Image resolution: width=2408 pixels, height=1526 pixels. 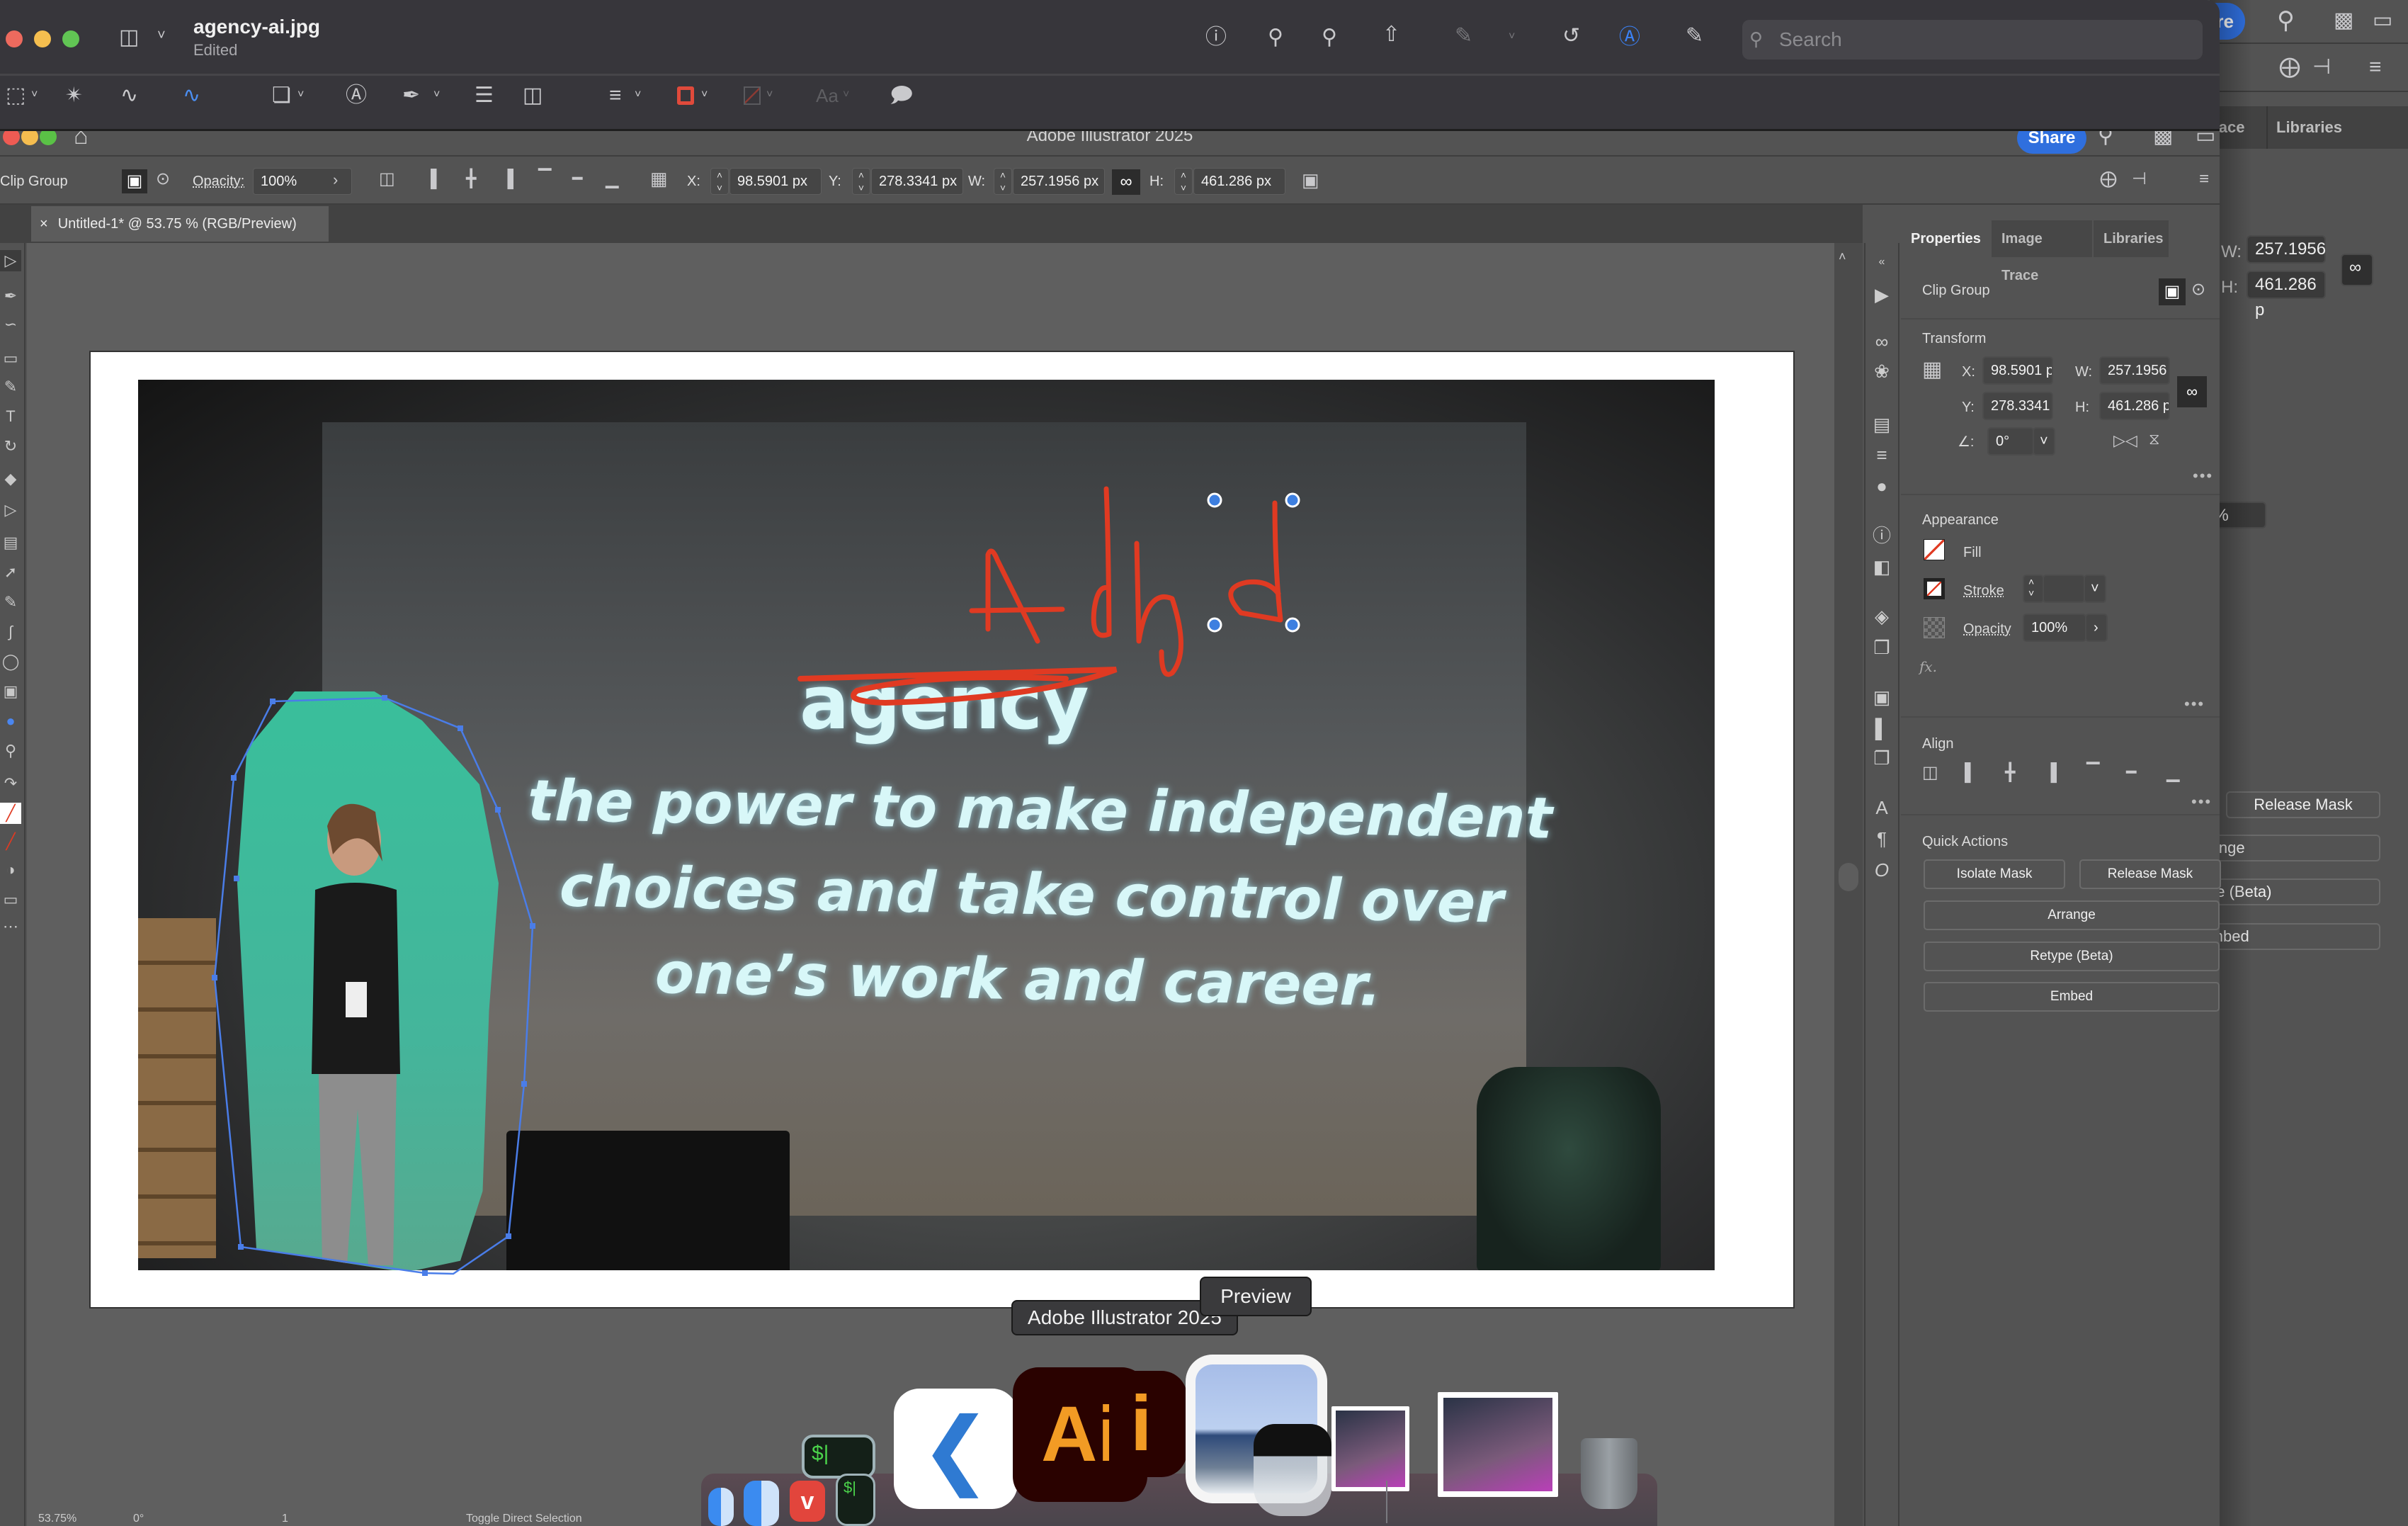 I want to click on tab-image-trace: Image Trace, so click(x=2042, y=251).